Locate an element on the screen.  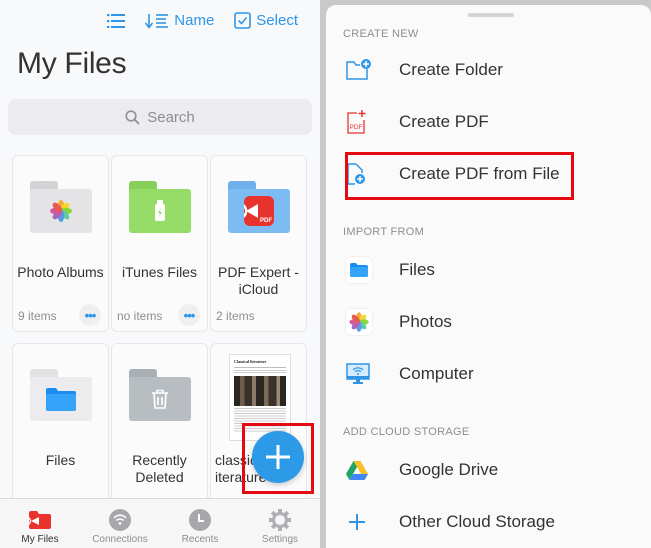
other-cloud-storage-option: Other Cloud Storage is located at coordinates (488, 522).